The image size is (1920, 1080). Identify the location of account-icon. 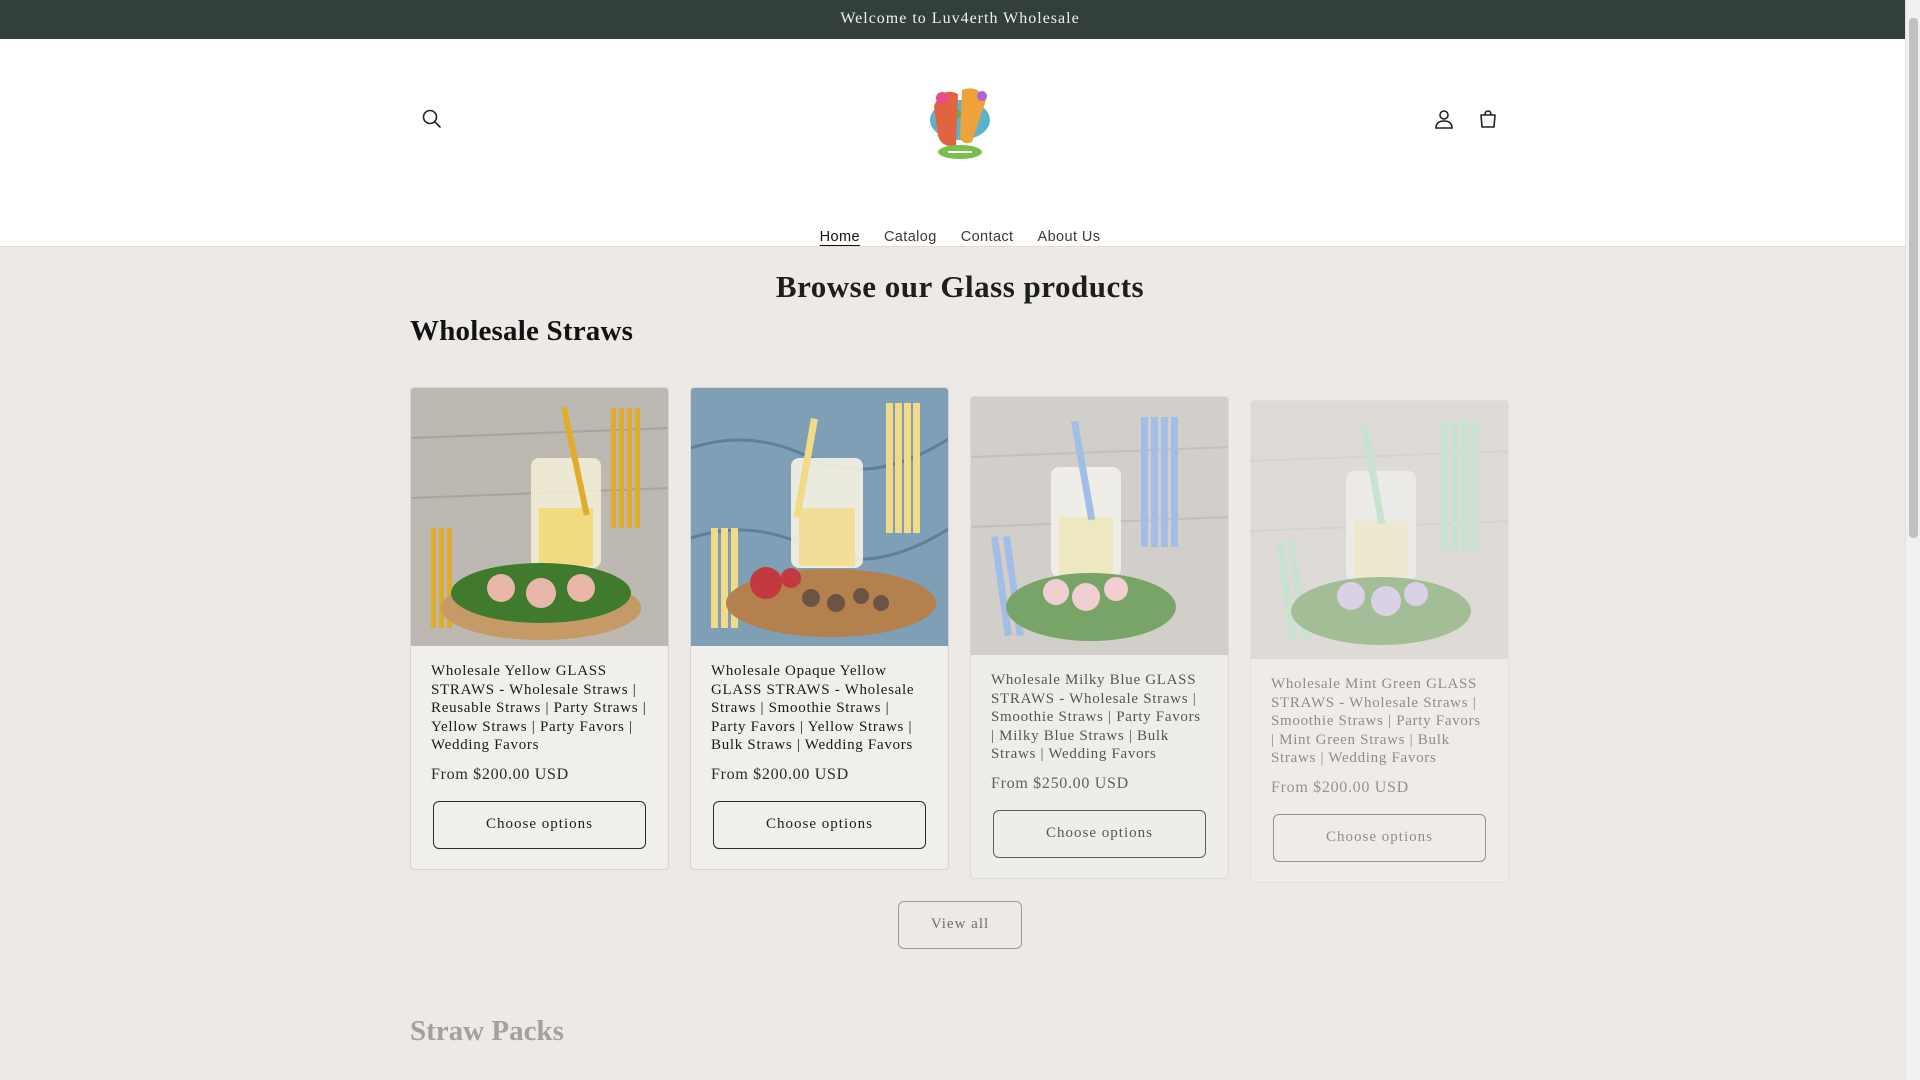
(1444, 119).